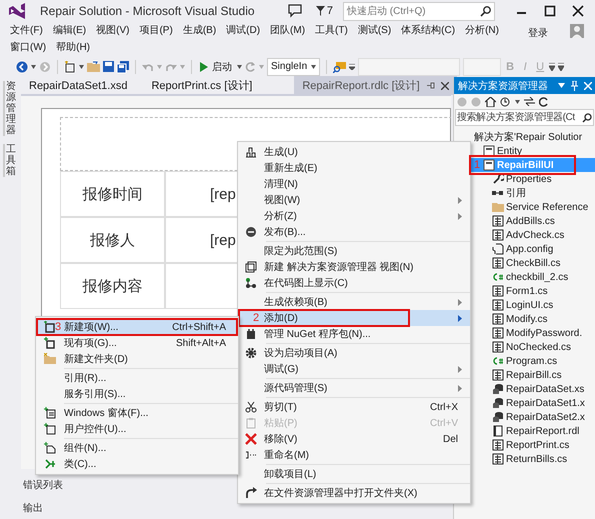  What do you see at coordinates (544, 101) in the screenshot?
I see `refresh-icon` at bounding box center [544, 101].